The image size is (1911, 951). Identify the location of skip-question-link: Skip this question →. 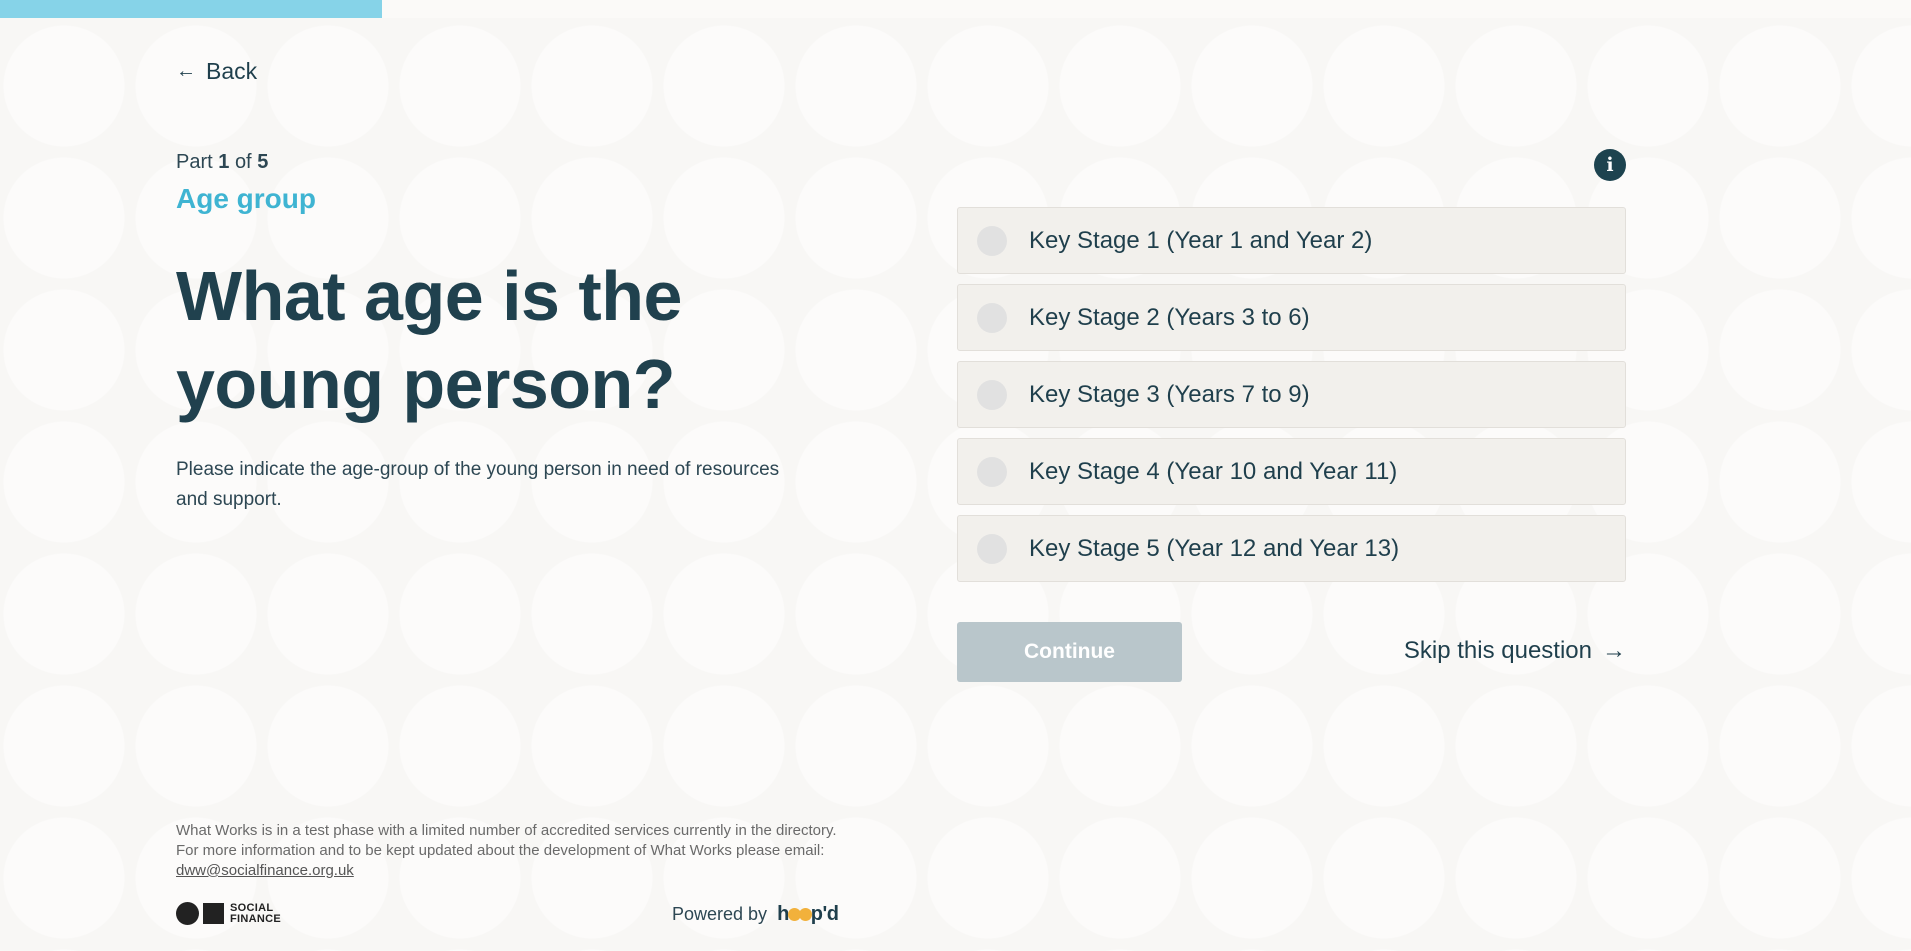
(1515, 651).